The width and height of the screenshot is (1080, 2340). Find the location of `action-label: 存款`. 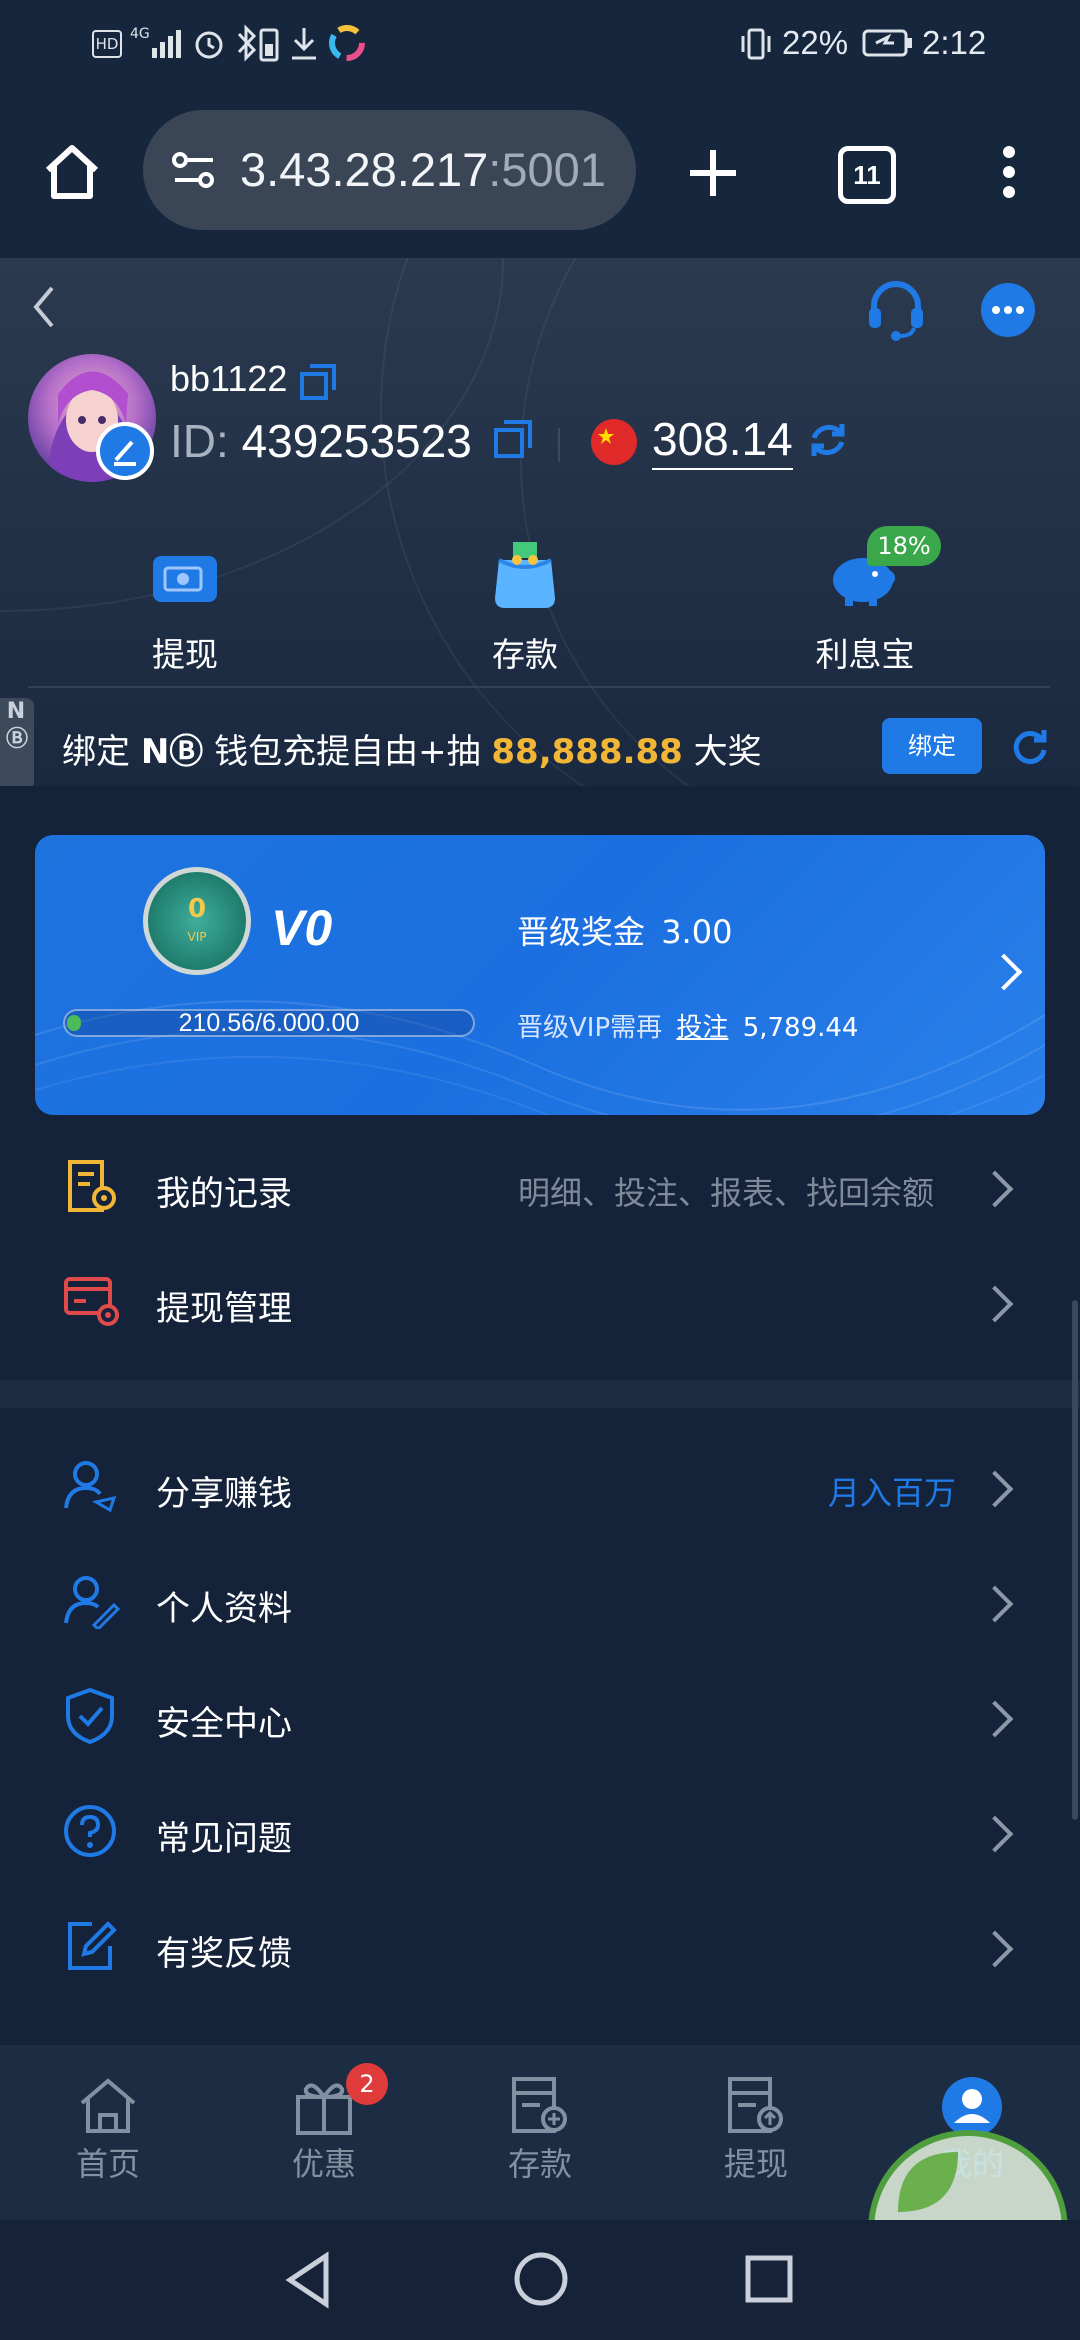

action-label: 存款 is located at coordinates (525, 654).